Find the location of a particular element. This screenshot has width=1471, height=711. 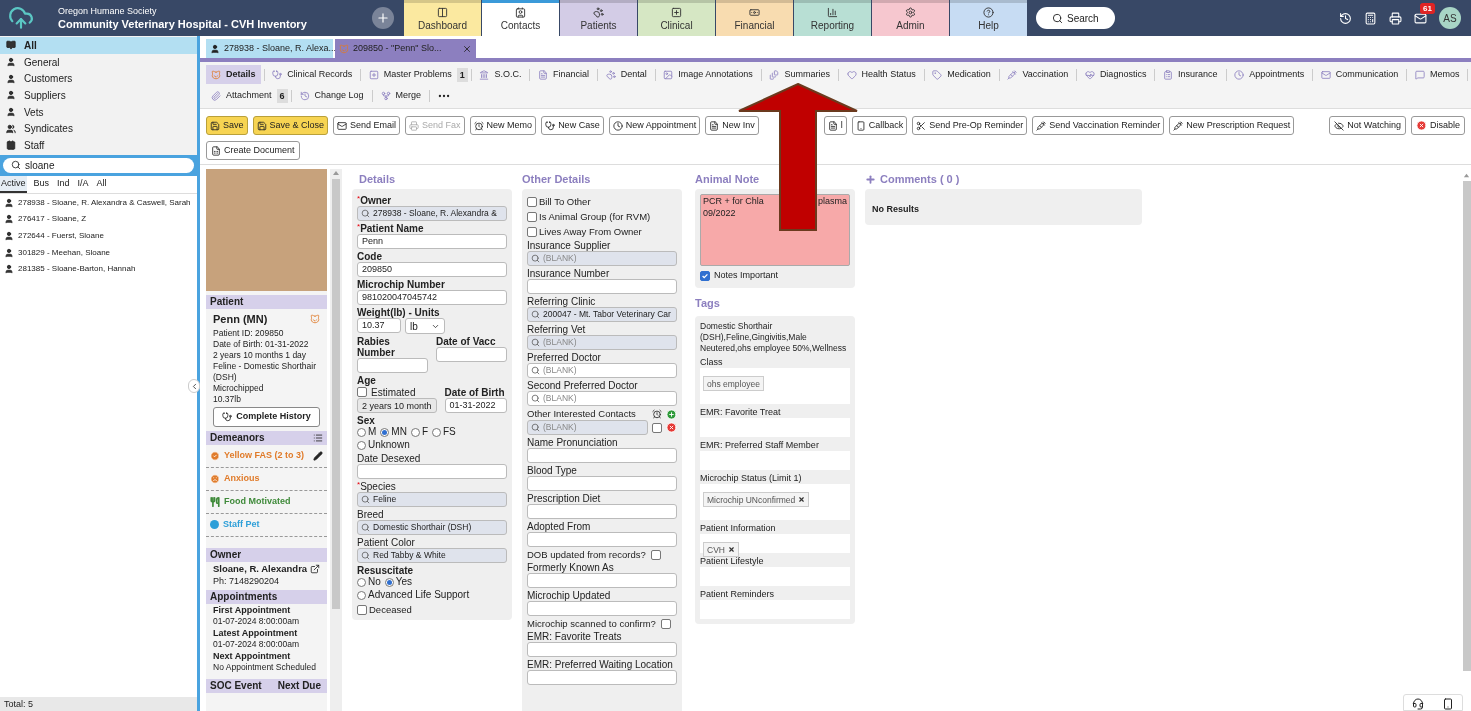

toolbar-button: New Prescription Request is located at coordinates (1232, 125).